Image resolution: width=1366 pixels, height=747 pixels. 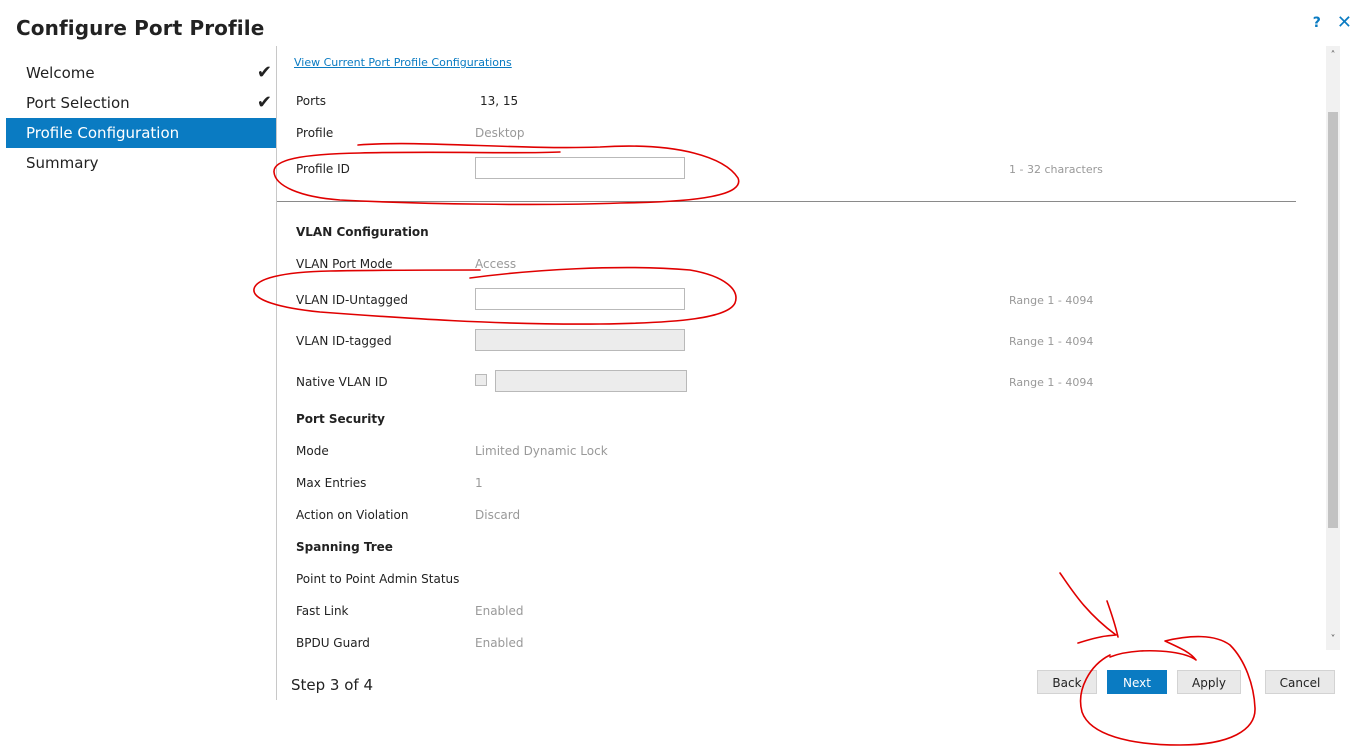 I want to click on bpdu-guard-value: Enabled, so click(x=499, y=643).